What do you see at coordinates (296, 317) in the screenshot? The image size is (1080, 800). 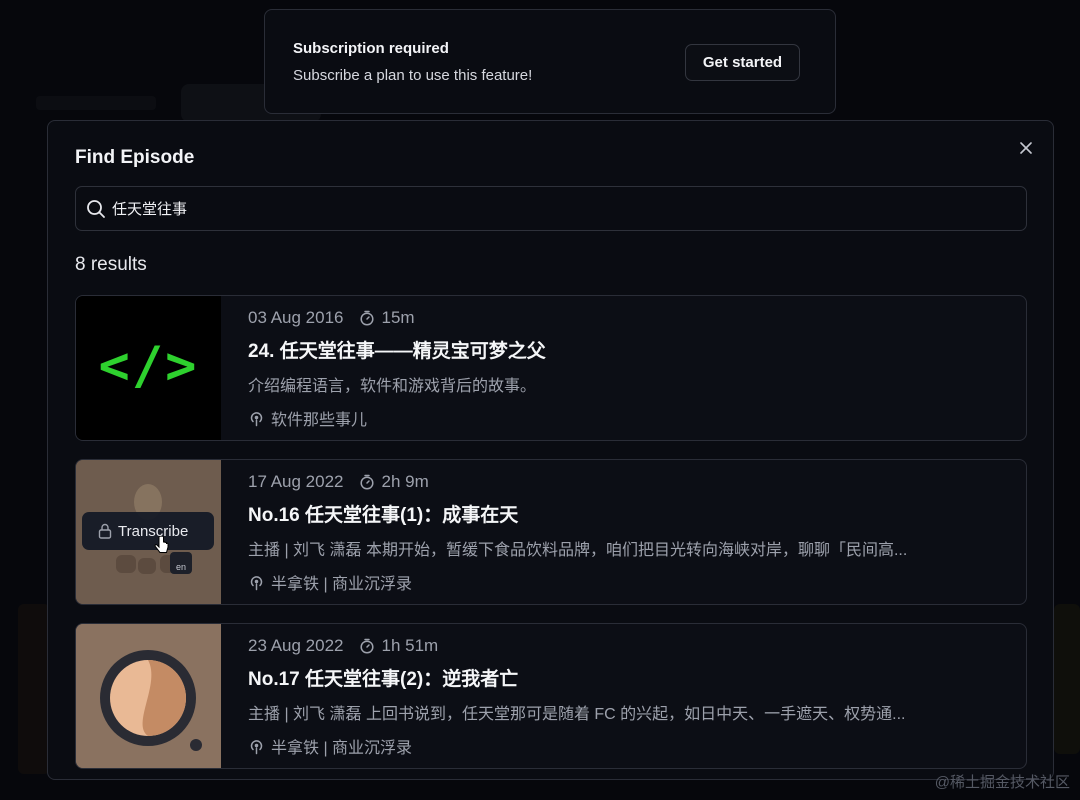 I see `episode-date: 03 Aug 2016` at bounding box center [296, 317].